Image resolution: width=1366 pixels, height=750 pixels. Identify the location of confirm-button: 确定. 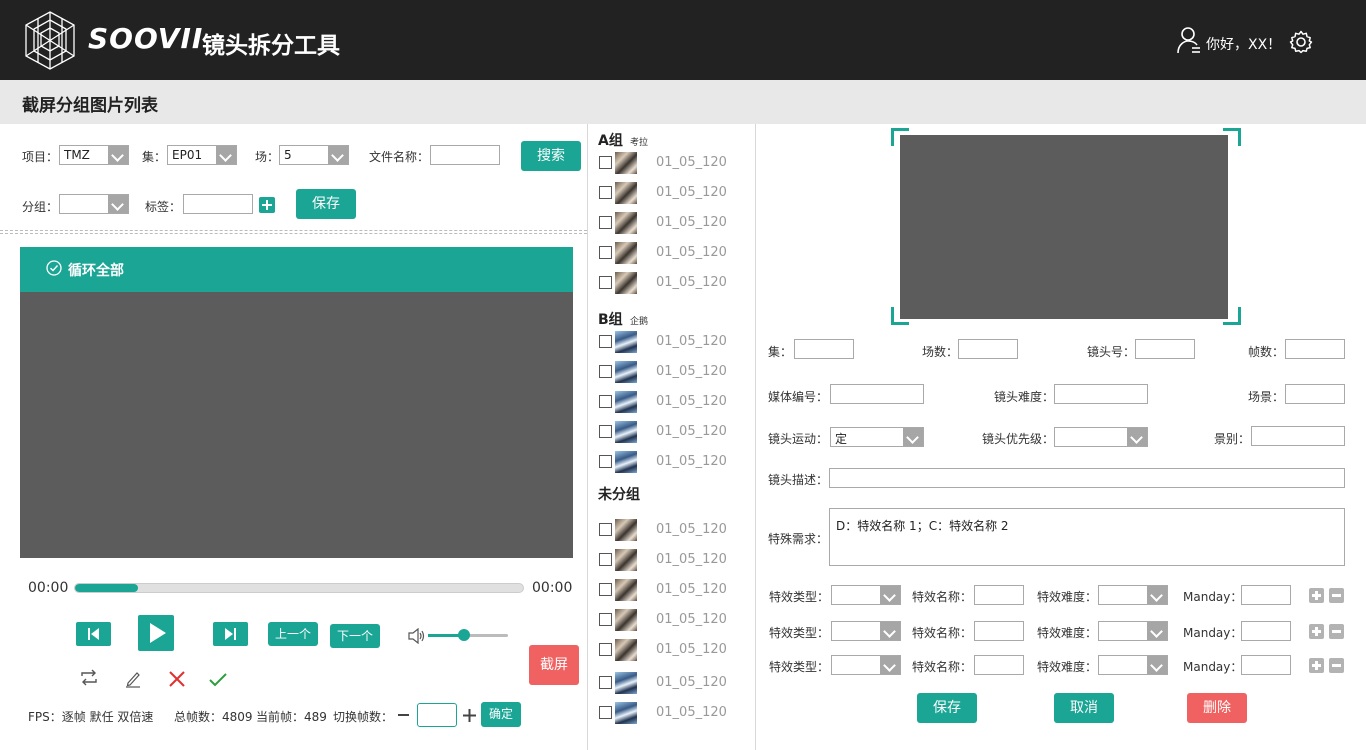
(501, 714).